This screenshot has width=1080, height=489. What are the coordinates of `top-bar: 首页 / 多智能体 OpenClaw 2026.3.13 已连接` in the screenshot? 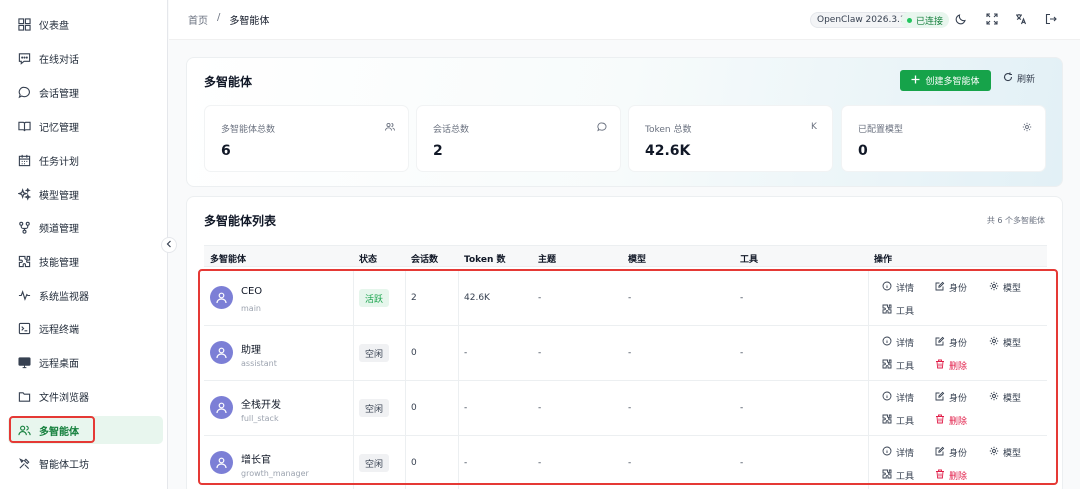 It's located at (624, 20).